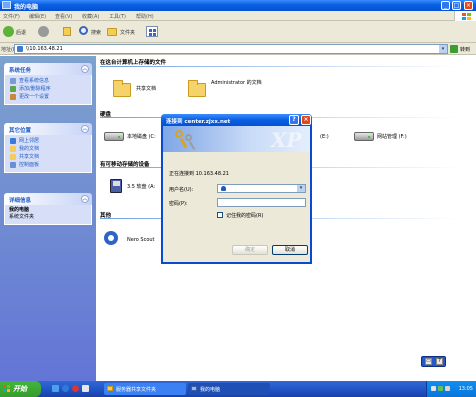 The image size is (476, 397). What do you see at coordinates (439, 361) in the screenshot?
I see `help-icon: ?` at bounding box center [439, 361].